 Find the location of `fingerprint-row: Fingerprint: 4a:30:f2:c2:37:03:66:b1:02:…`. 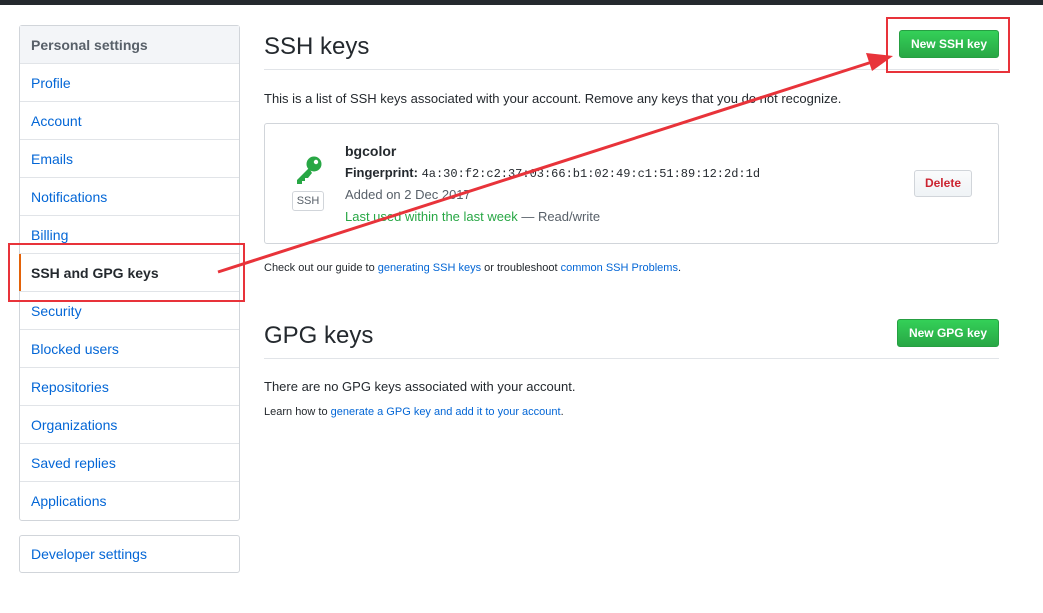

fingerprint-row: Fingerprint: 4a:30:f2:c2:37:03:66:b1:02:… is located at coordinates (552, 173).